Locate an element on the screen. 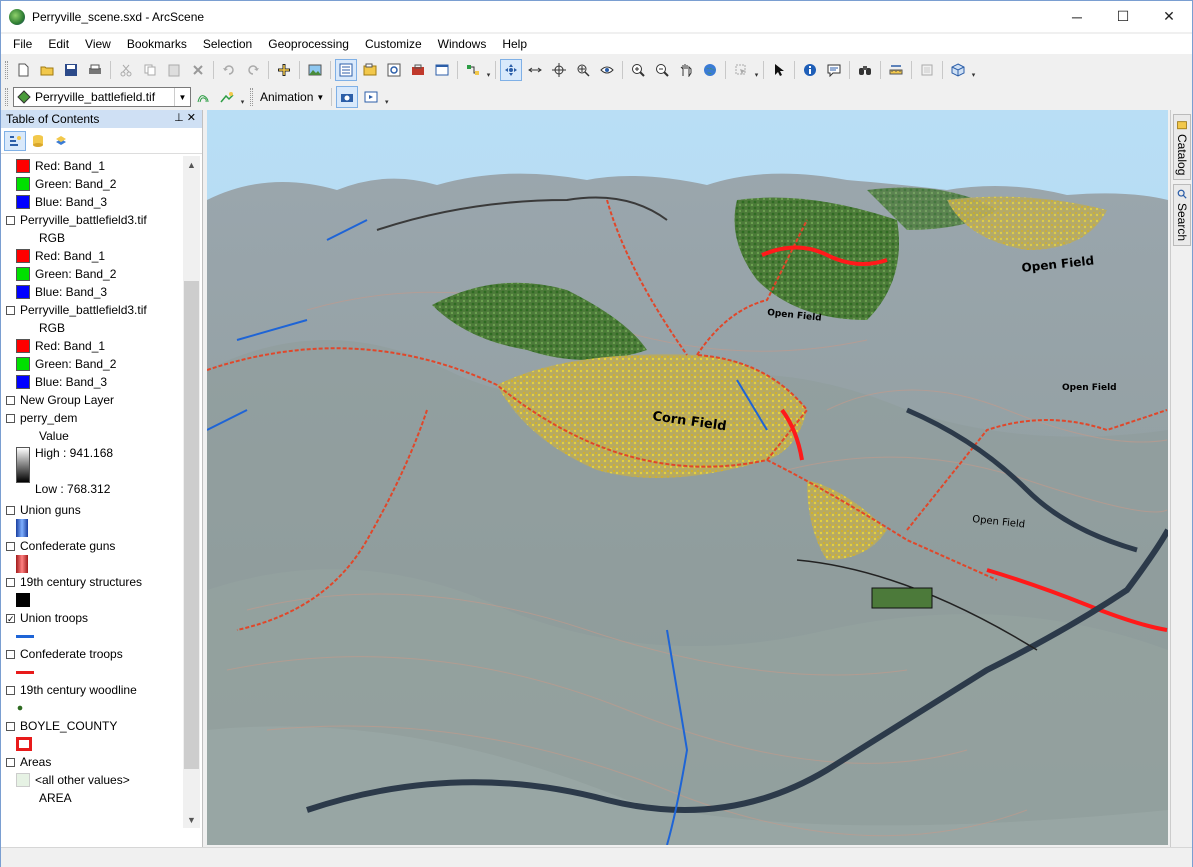 This screenshot has width=1193, height=867. select-elements-tool is located at coordinates (779, 70).